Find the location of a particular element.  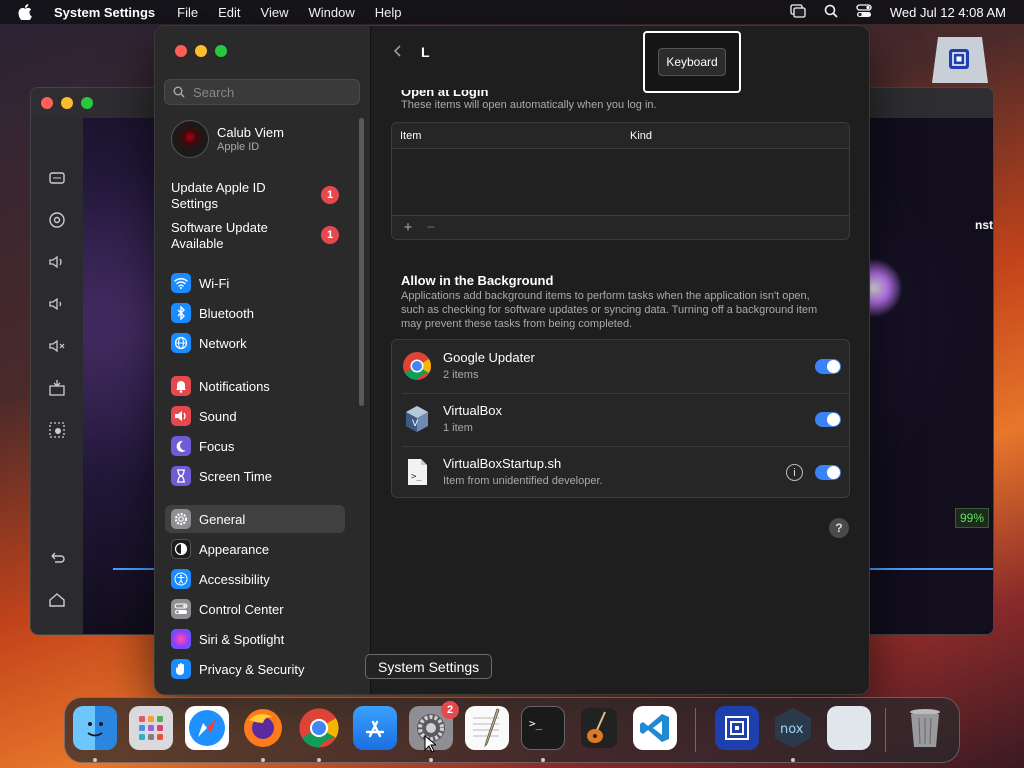

info-button: i is located at coordinates (794, 472).